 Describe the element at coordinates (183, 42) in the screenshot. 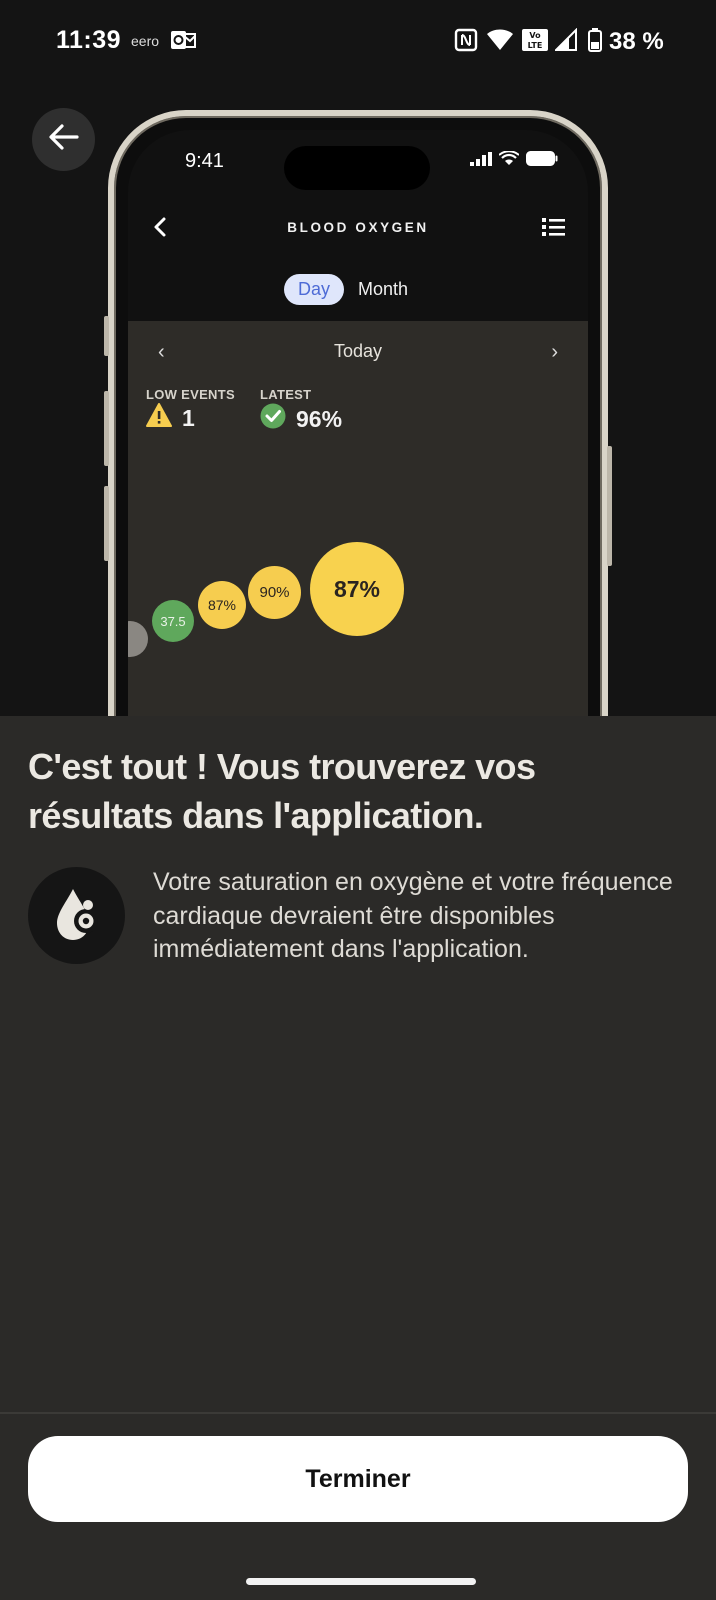

I see `outlook-icon` at that location.